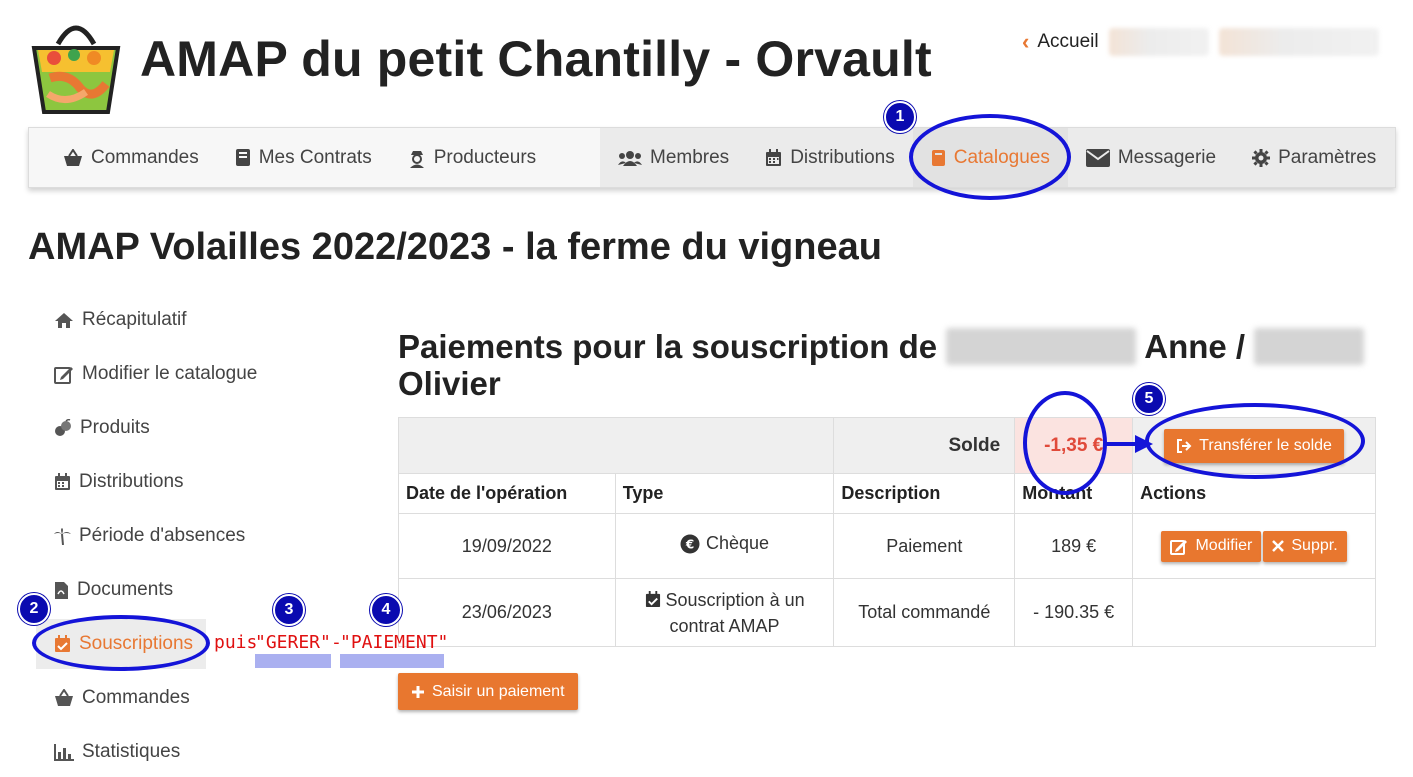 This screenshot has height=777, width=1413. Describe the element at coordinates (1158, 42) in the screenshot. I see `user-menu-blurred` at that location.